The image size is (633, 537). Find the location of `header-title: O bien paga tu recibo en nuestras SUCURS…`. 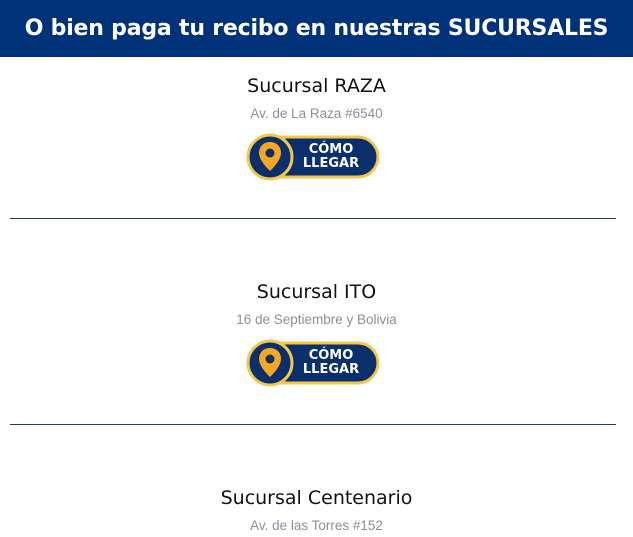

header-title: O bien paga tu recibo en nuestras SUCURS… is located at coordinates (316, 28).